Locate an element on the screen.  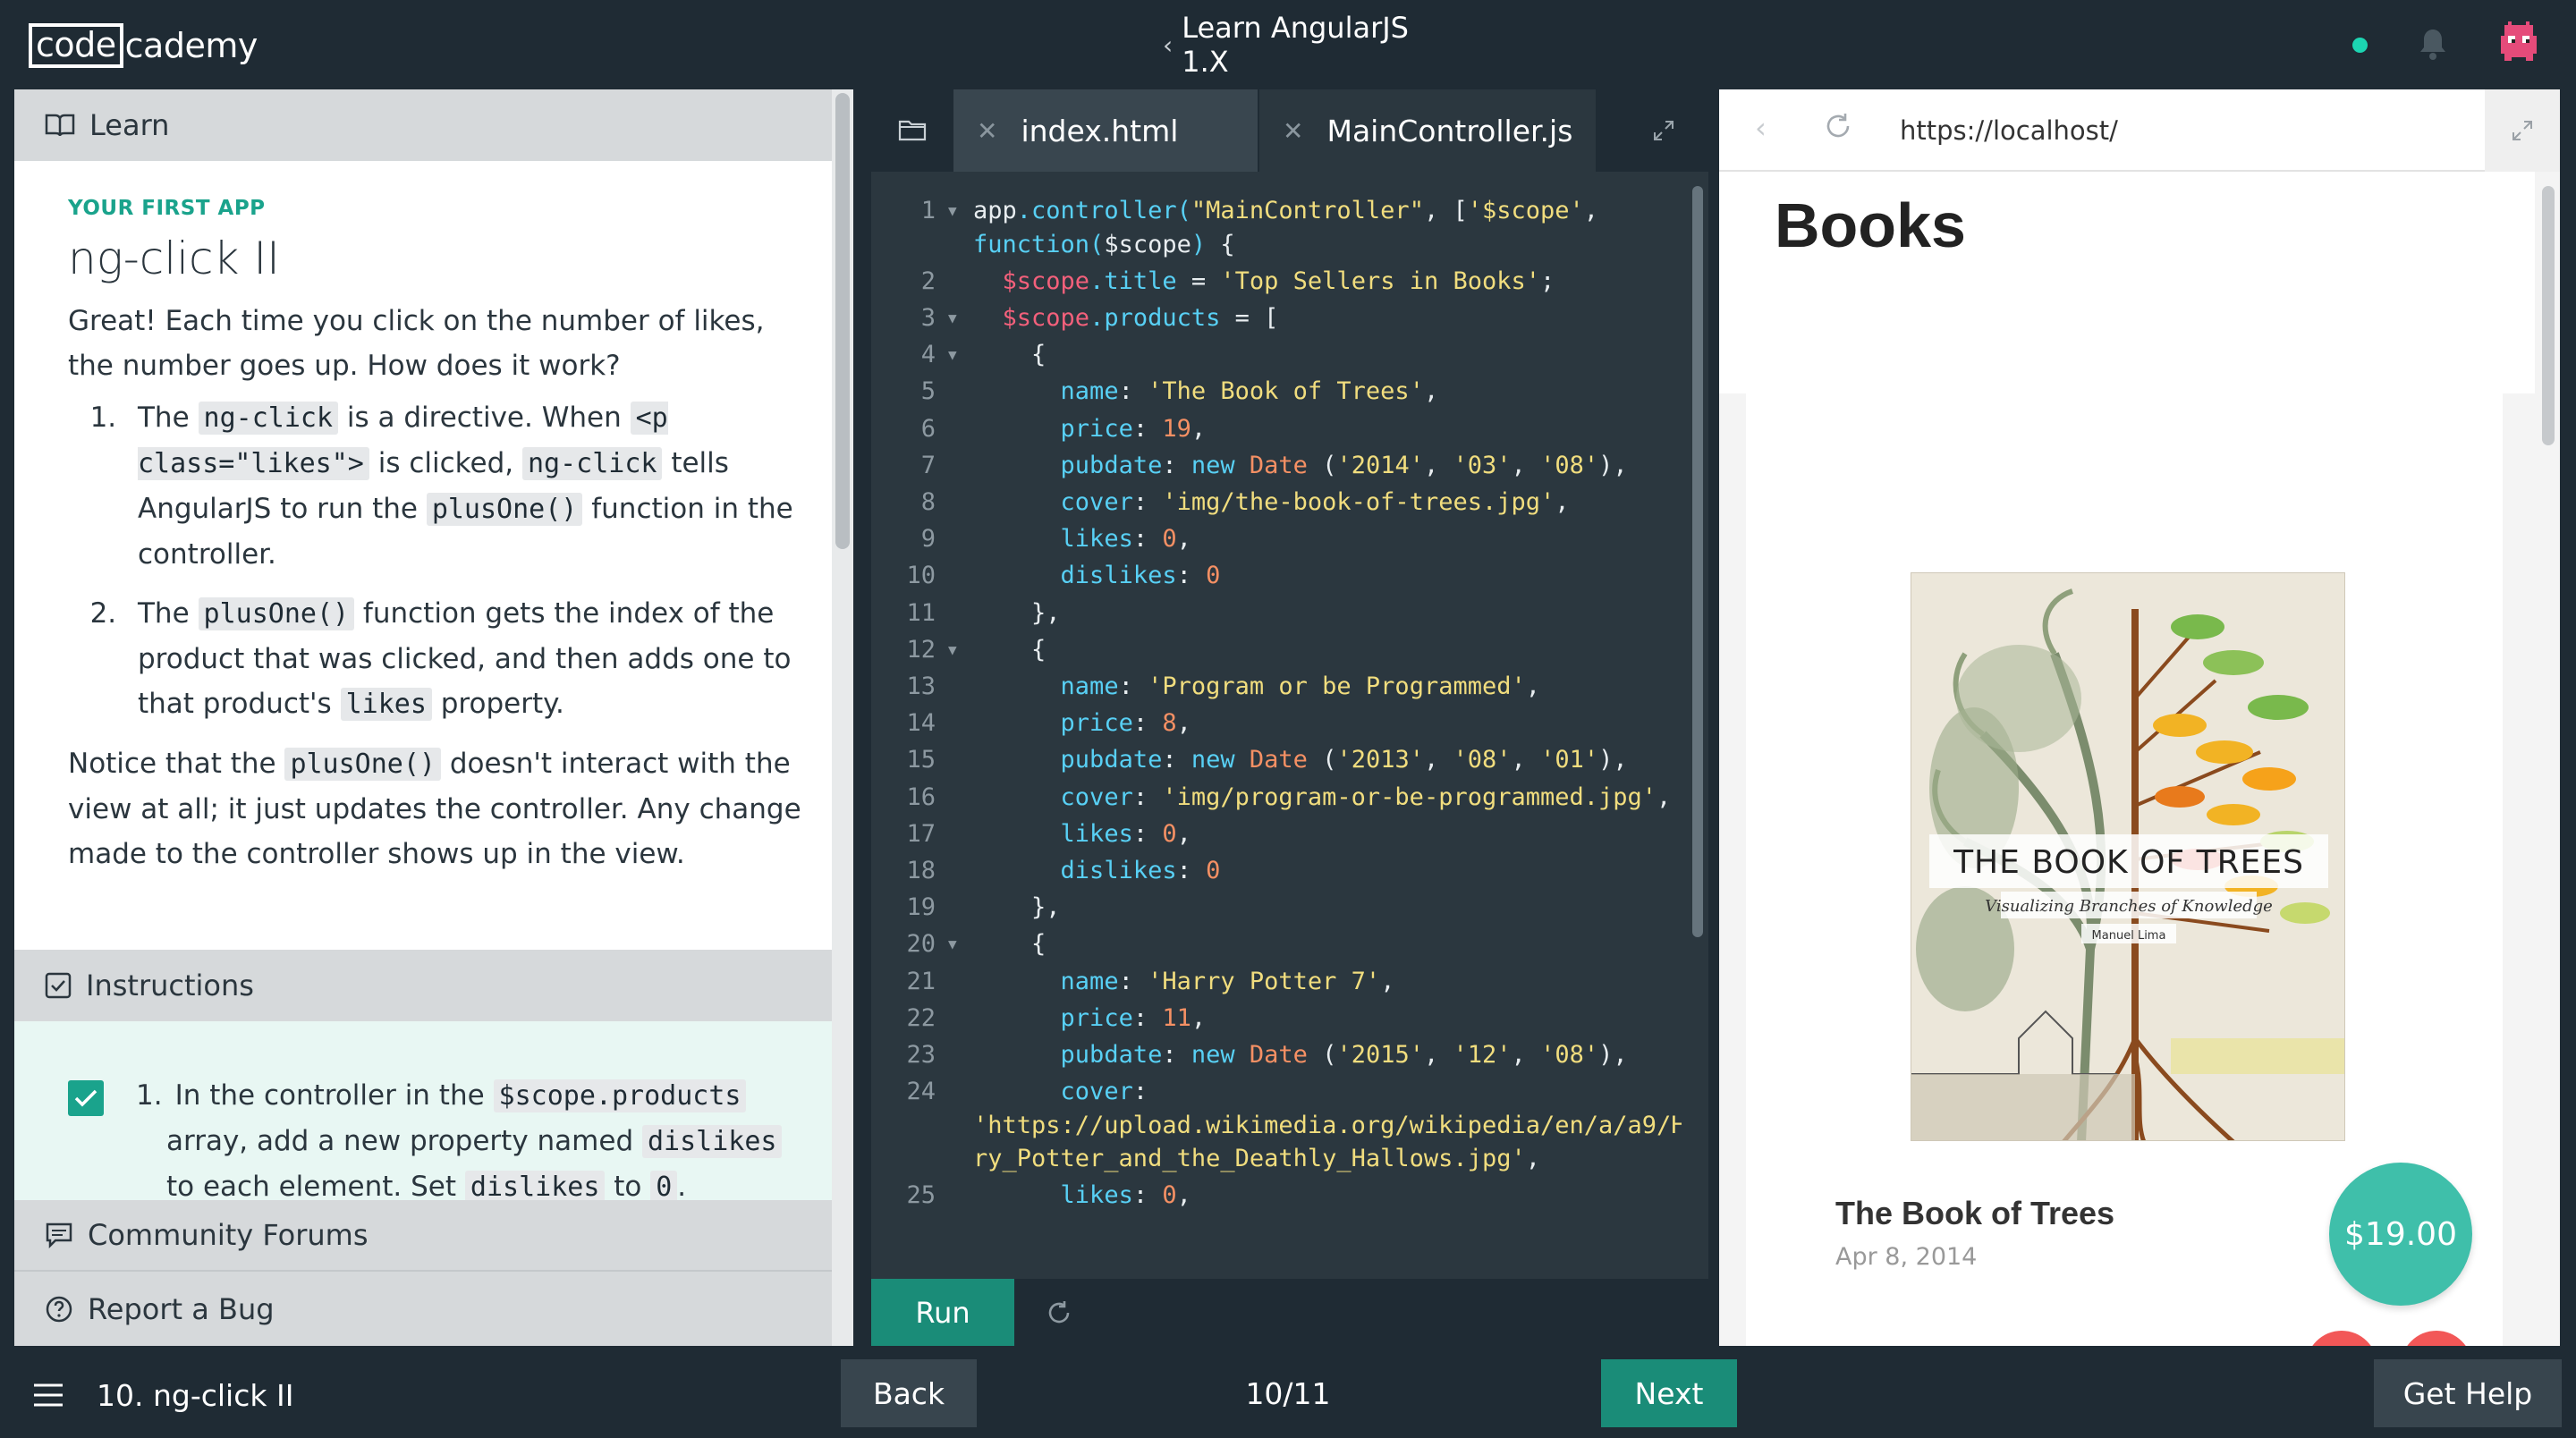
code-line: cover: is located at coordinates (1060, 1091).